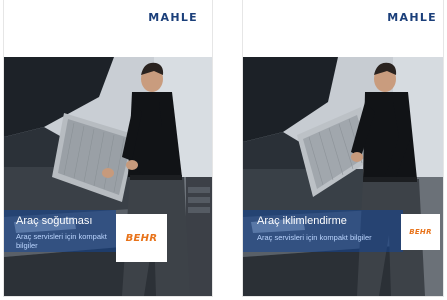  Describe the element at coordinates (54, 221) in the screenshot. I see `brochure-title: Araç soğutması` at that location.